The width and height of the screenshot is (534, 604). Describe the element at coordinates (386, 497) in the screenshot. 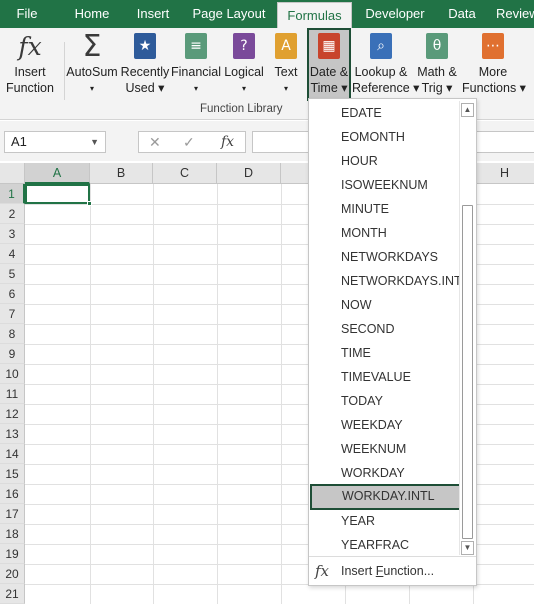

I see `list-item-highlighted: WORKDAY.INTL` at that location.